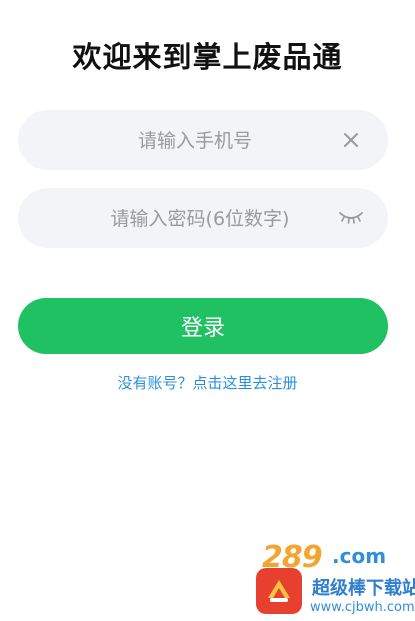 Image resolution: width=415 pixels, height=621 pixels. What do you see at coordinates (207, 57) in the screenshot?
I see `page-title: 欢迎来到掌上废品通` at bounding box center [207, 57].